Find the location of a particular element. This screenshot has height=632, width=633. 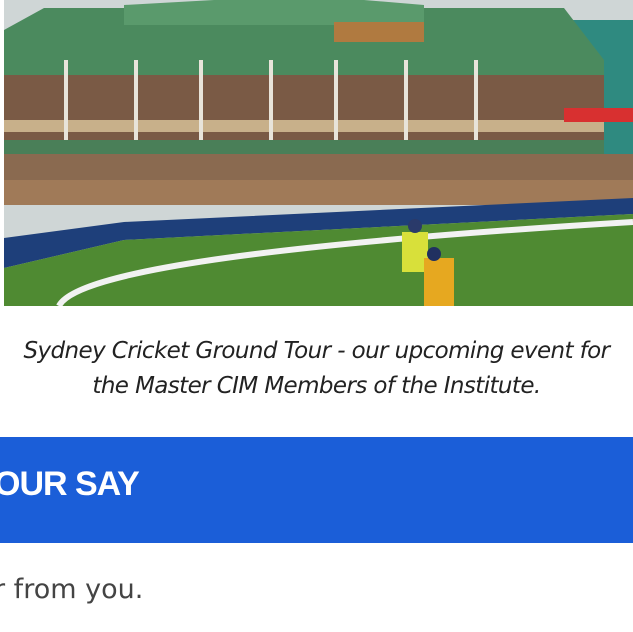

banner-title: OUR SAY is located at coordinates (70, 484).